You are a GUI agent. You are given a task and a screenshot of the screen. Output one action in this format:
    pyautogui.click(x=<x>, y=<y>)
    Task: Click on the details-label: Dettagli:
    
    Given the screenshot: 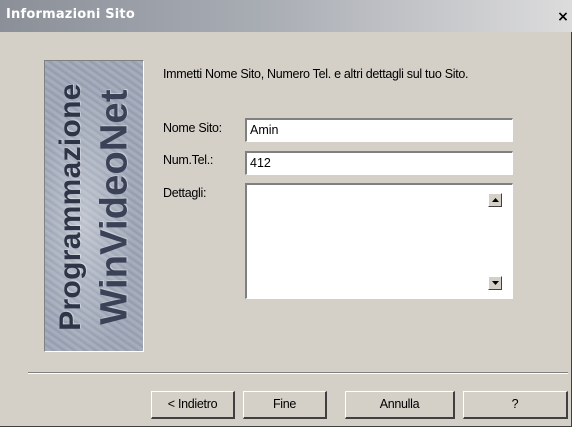 What is the action you would take?
    pyautogui.click(x=185, y=193)
    